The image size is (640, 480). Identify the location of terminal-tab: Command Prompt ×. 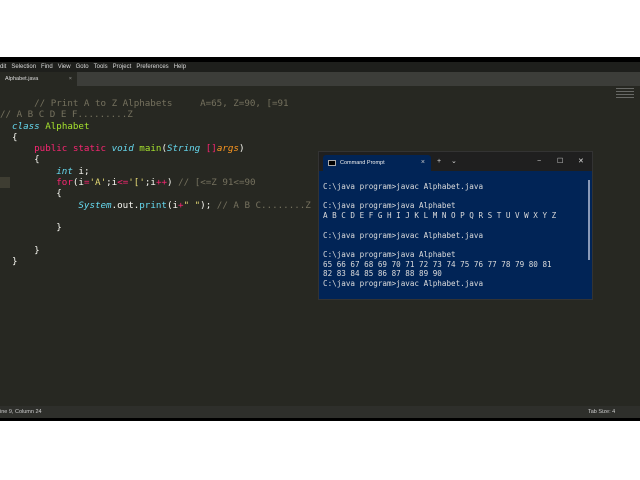
(377, 163).